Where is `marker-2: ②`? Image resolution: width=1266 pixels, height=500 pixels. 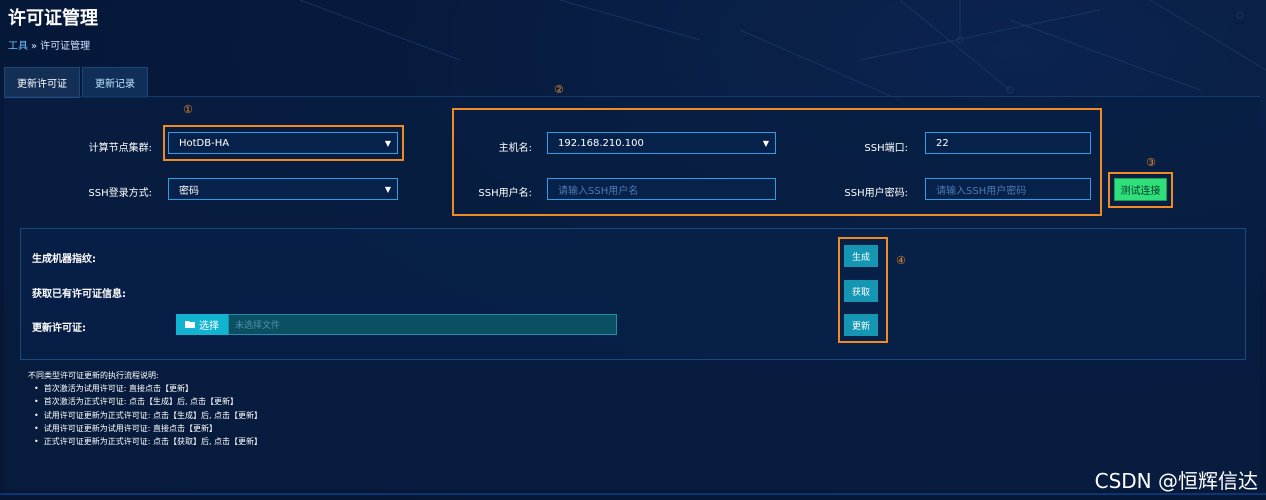
marker-2: ② is located at coordinates (559, 89).